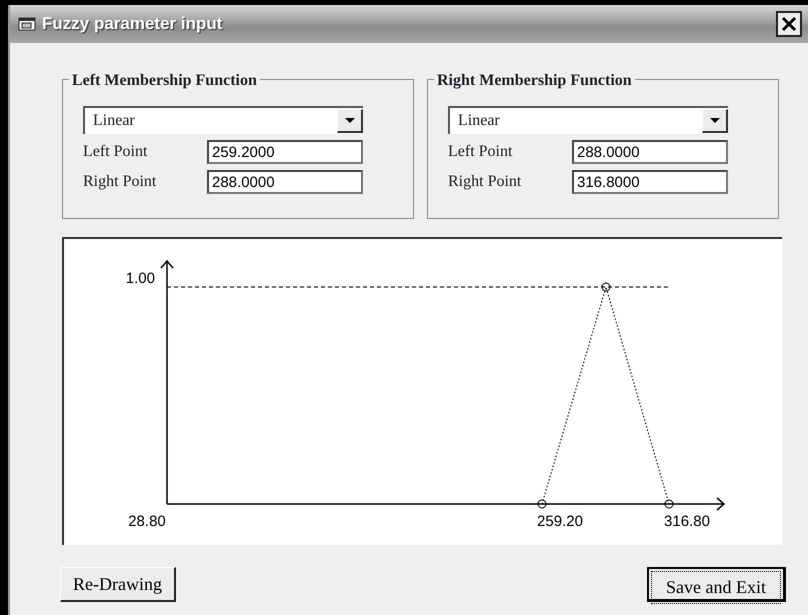  Describe the element at coordinates (650, 182) in the screenshot. I see `input-field: 316.8000` at that location.